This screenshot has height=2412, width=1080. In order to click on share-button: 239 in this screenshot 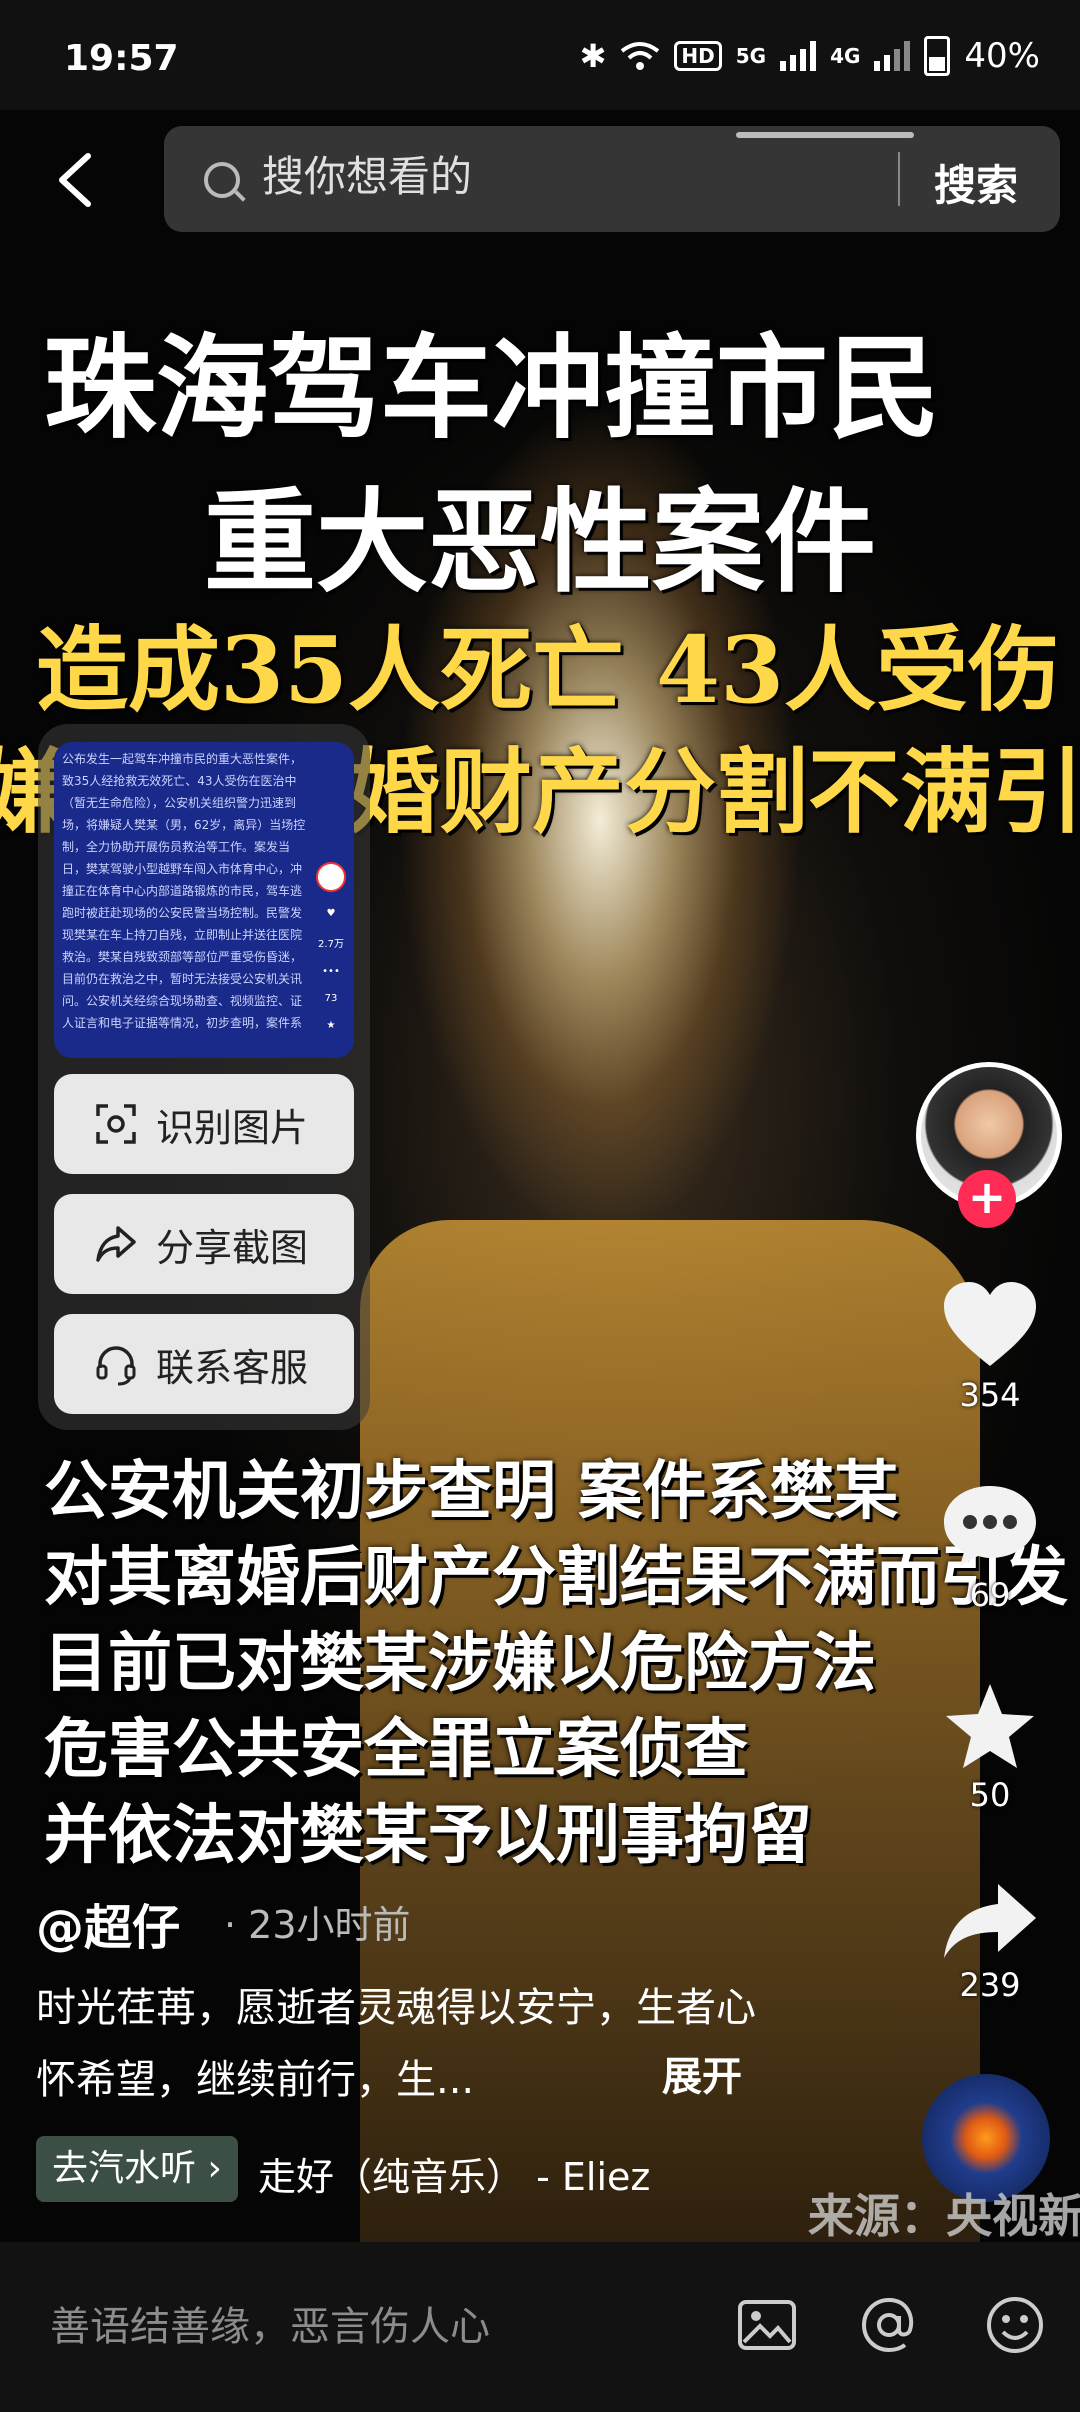, I will do `click(990, 1942)`.